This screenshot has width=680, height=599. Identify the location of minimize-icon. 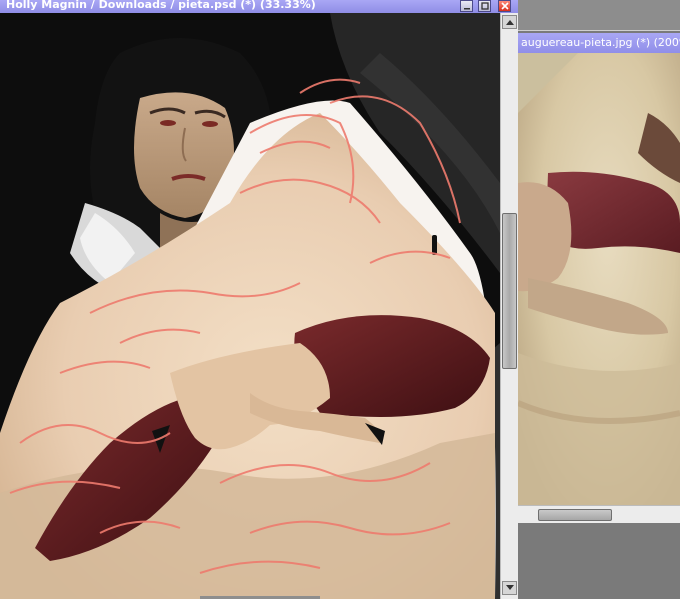
(466, 9).